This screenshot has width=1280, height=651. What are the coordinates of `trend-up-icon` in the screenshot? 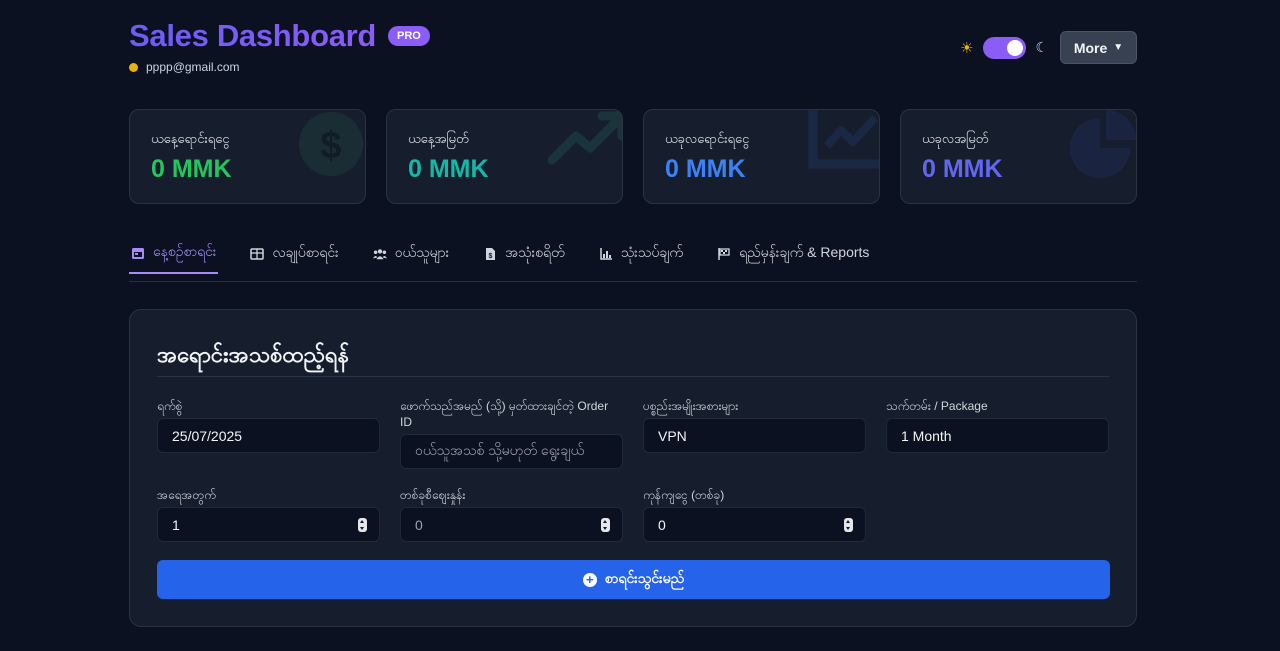 It's located at (585, 138).